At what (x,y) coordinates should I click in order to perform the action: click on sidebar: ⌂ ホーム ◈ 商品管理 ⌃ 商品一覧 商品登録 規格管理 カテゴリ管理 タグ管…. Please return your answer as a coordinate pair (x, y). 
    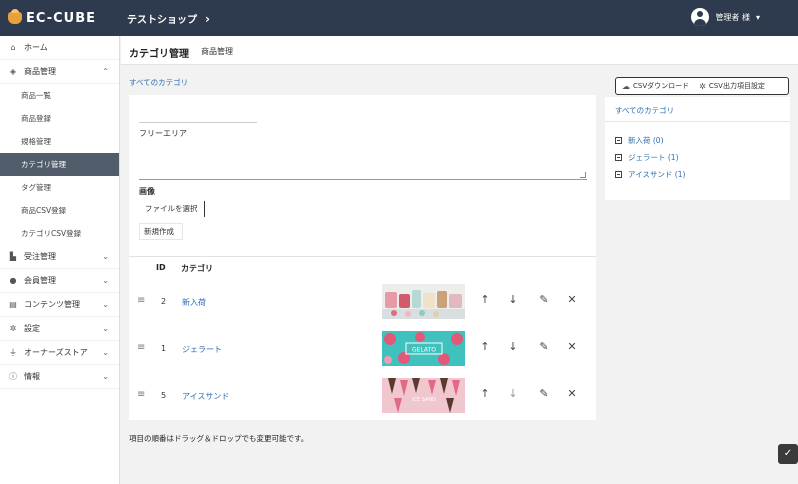
    Looking at the image, I should click on (60, 260).